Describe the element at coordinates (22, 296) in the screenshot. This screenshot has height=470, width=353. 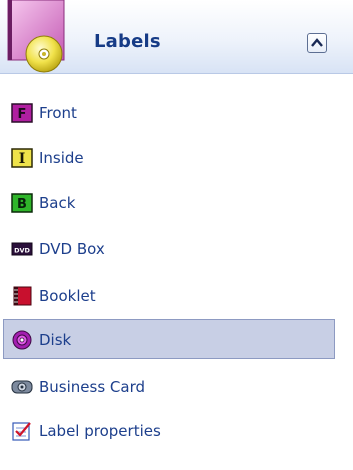
I see `booklet-icon` at that location.